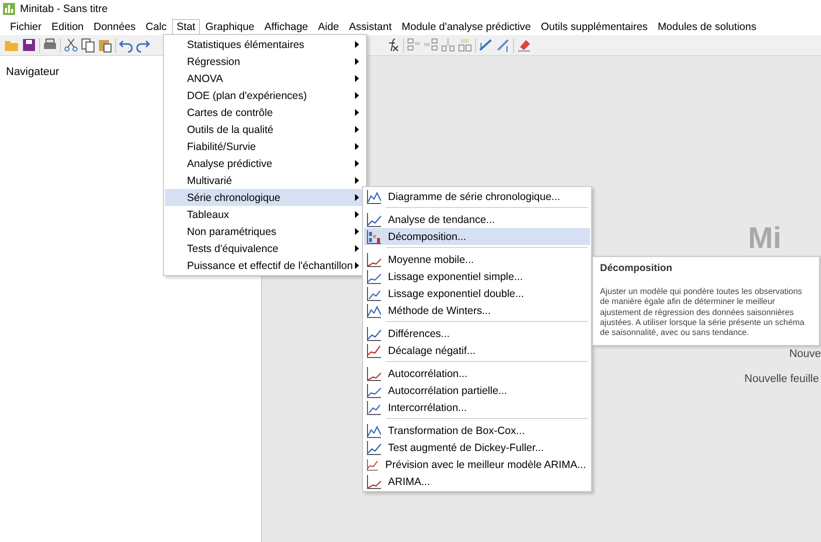 This screenshot has width=821, height=542. What do you see at coordinates (637, 268) in the screenshot?
I see `tooltip-title: Décomposition` at bounding box center [637, 268].